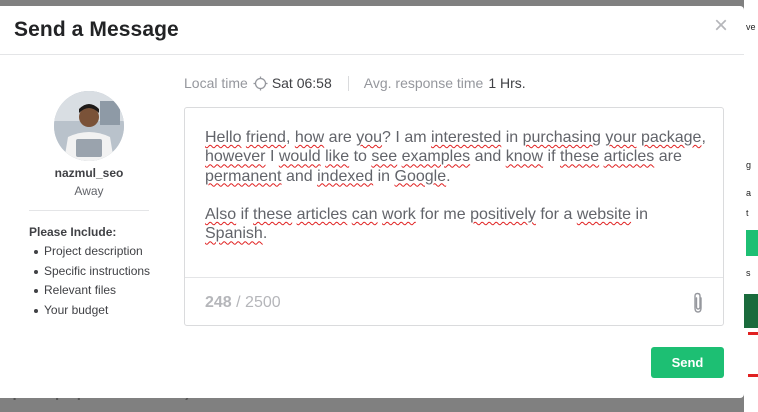  I want to click on bg-text-fragment: g, so click(749, 165).